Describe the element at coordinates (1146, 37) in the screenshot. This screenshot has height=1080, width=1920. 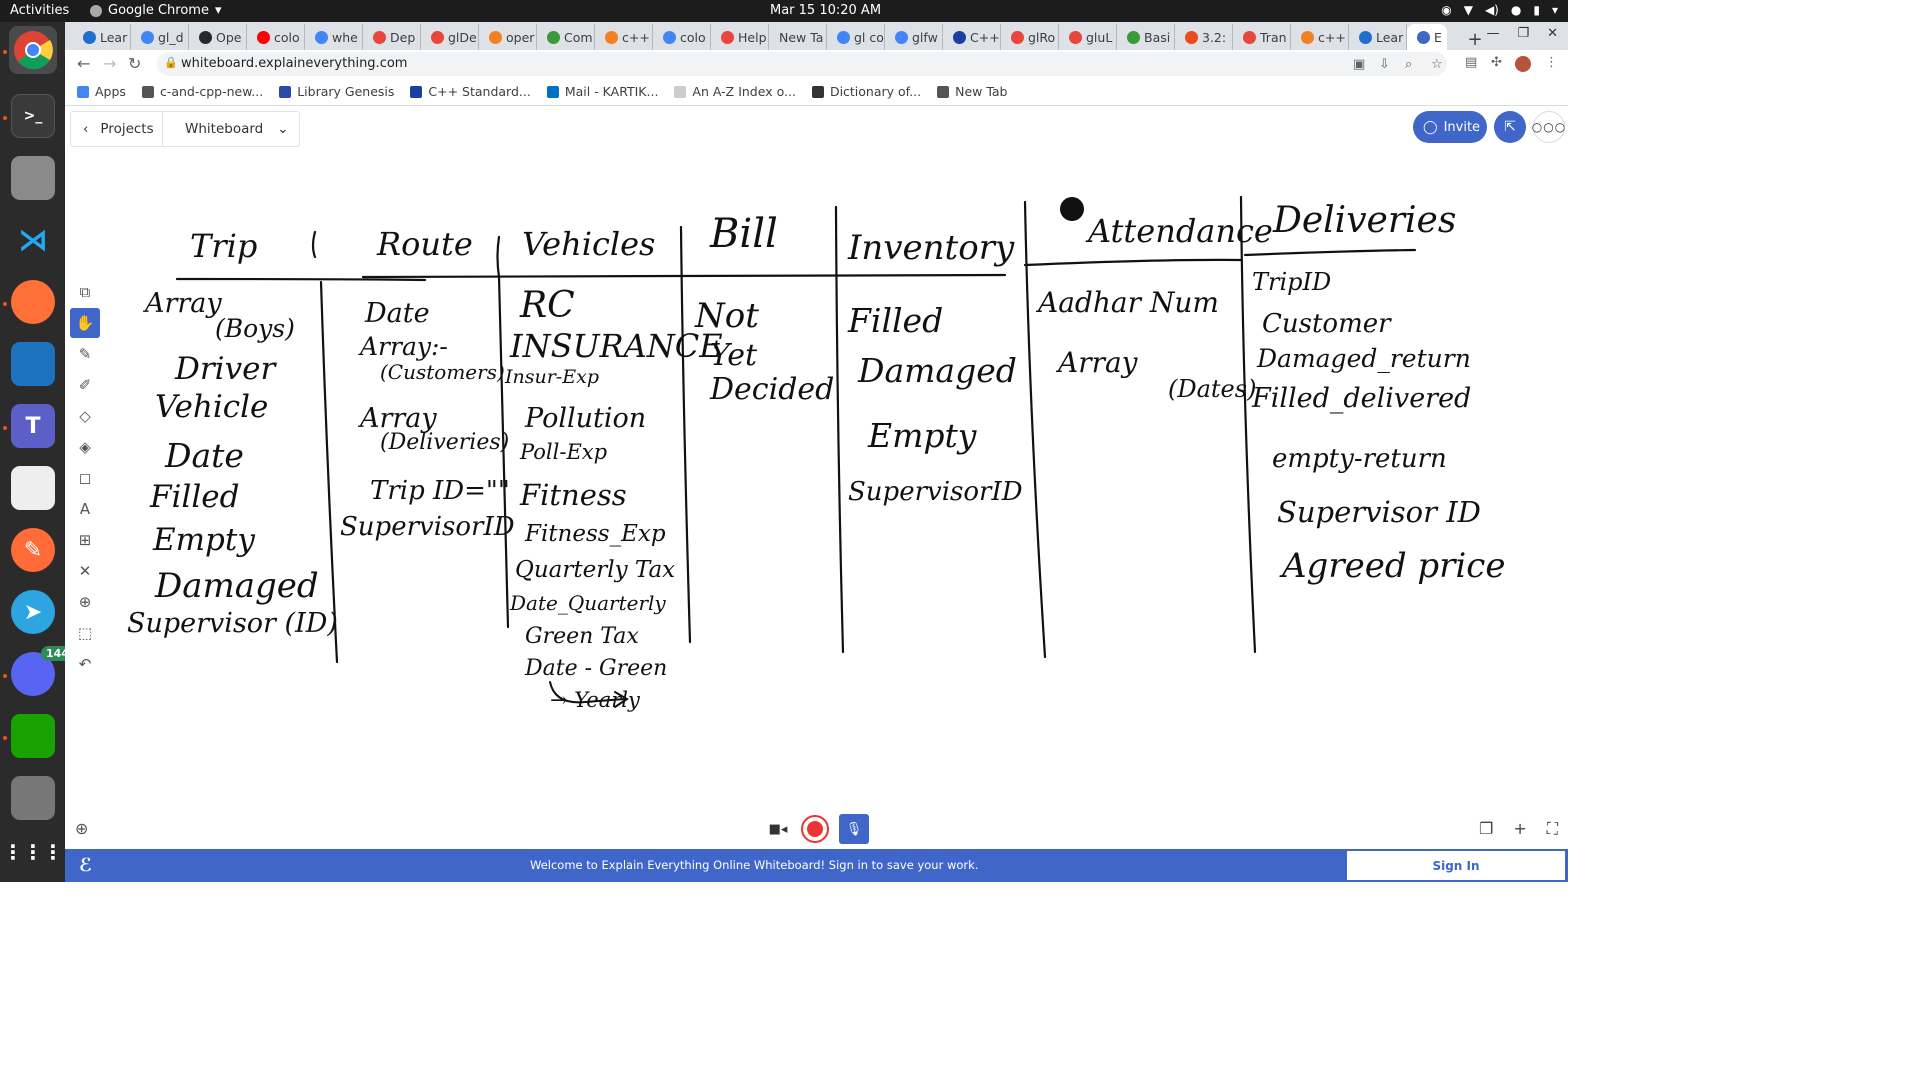
I see `browser-tab: Basi` at that location.